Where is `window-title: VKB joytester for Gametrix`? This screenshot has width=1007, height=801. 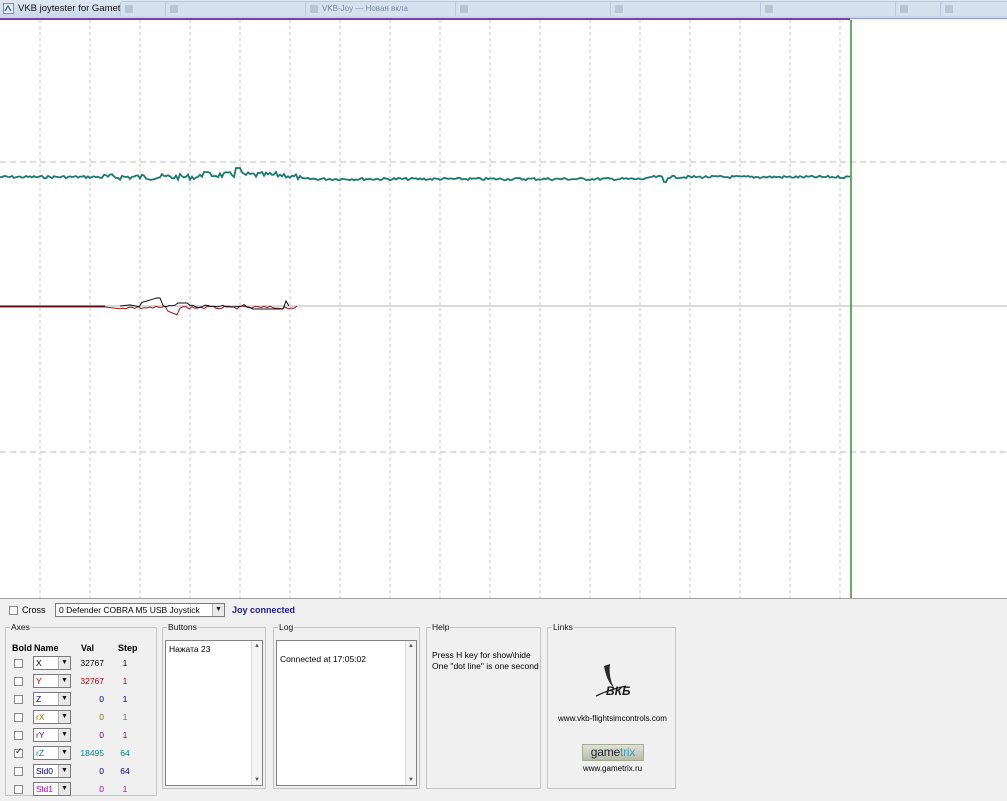
window-title: VKB joytester for Gametrix is located at coordinates (74, 8).